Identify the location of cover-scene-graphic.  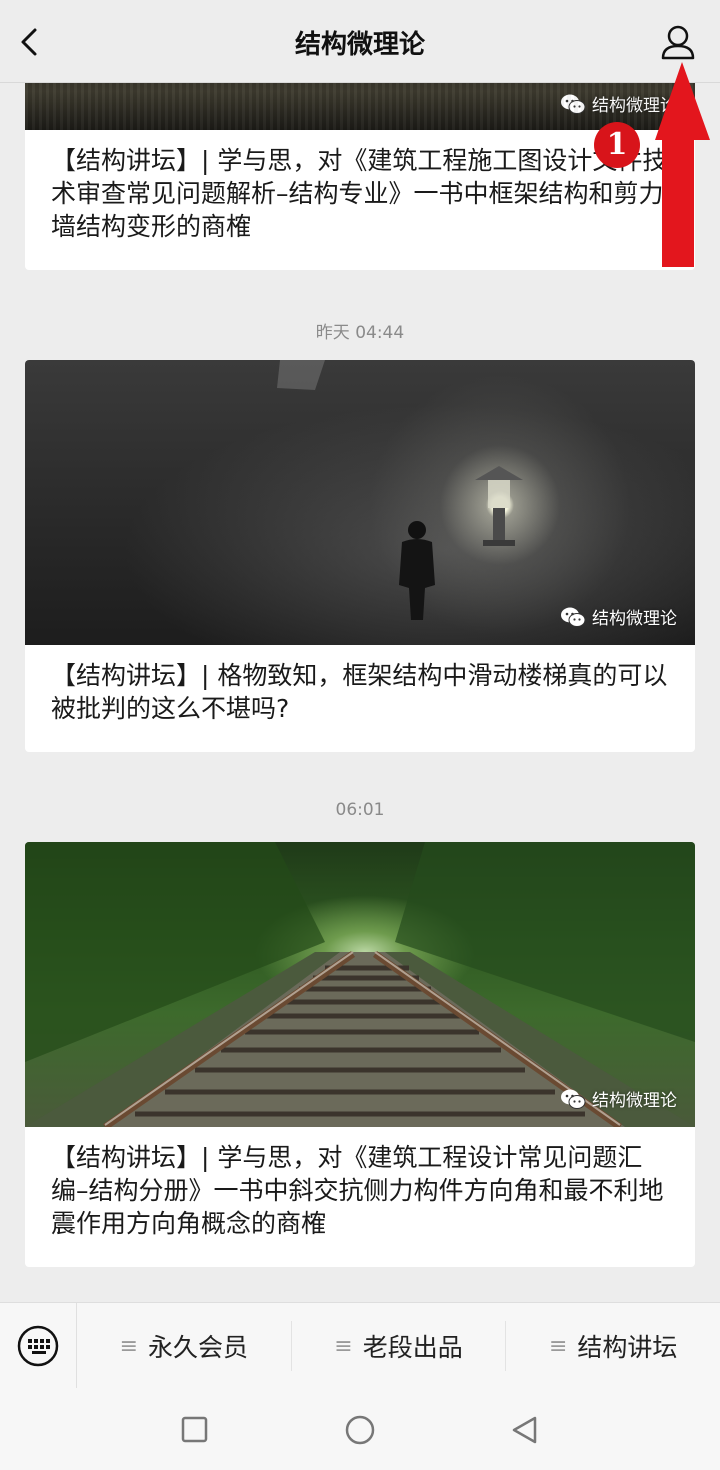
(400, 490).